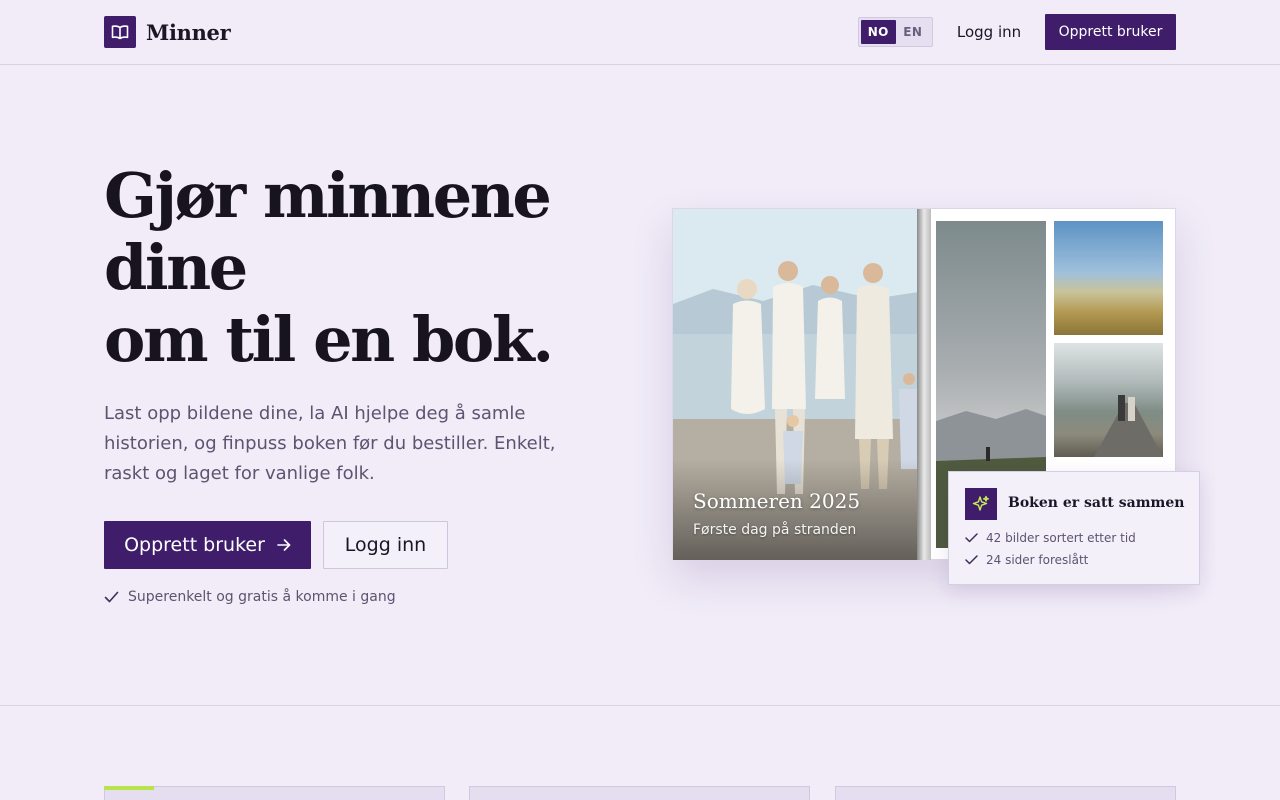 The image size is (1280, 800). I want to click on book-ready-title: Boken er satt sammen, so click(1096, 503).